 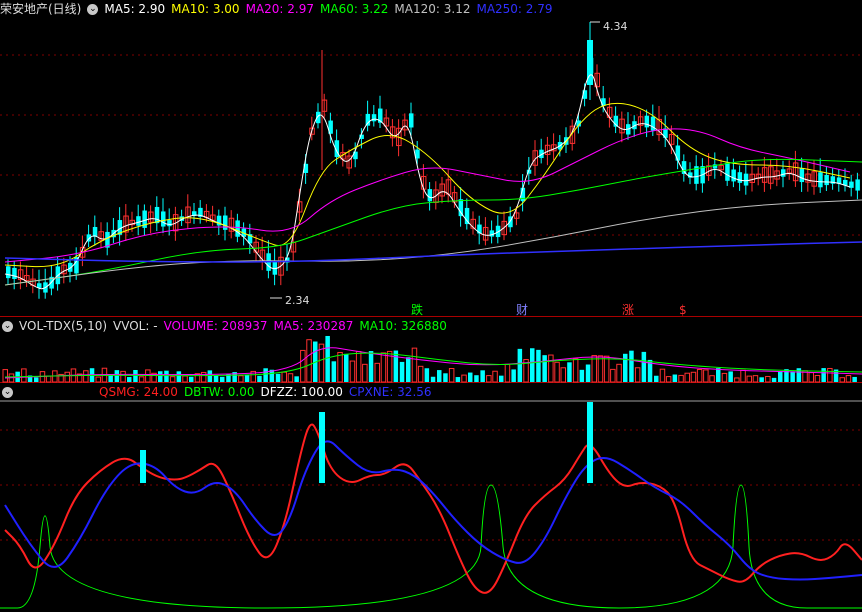 I want to click on ma120-line, so click(x=433, y=242).